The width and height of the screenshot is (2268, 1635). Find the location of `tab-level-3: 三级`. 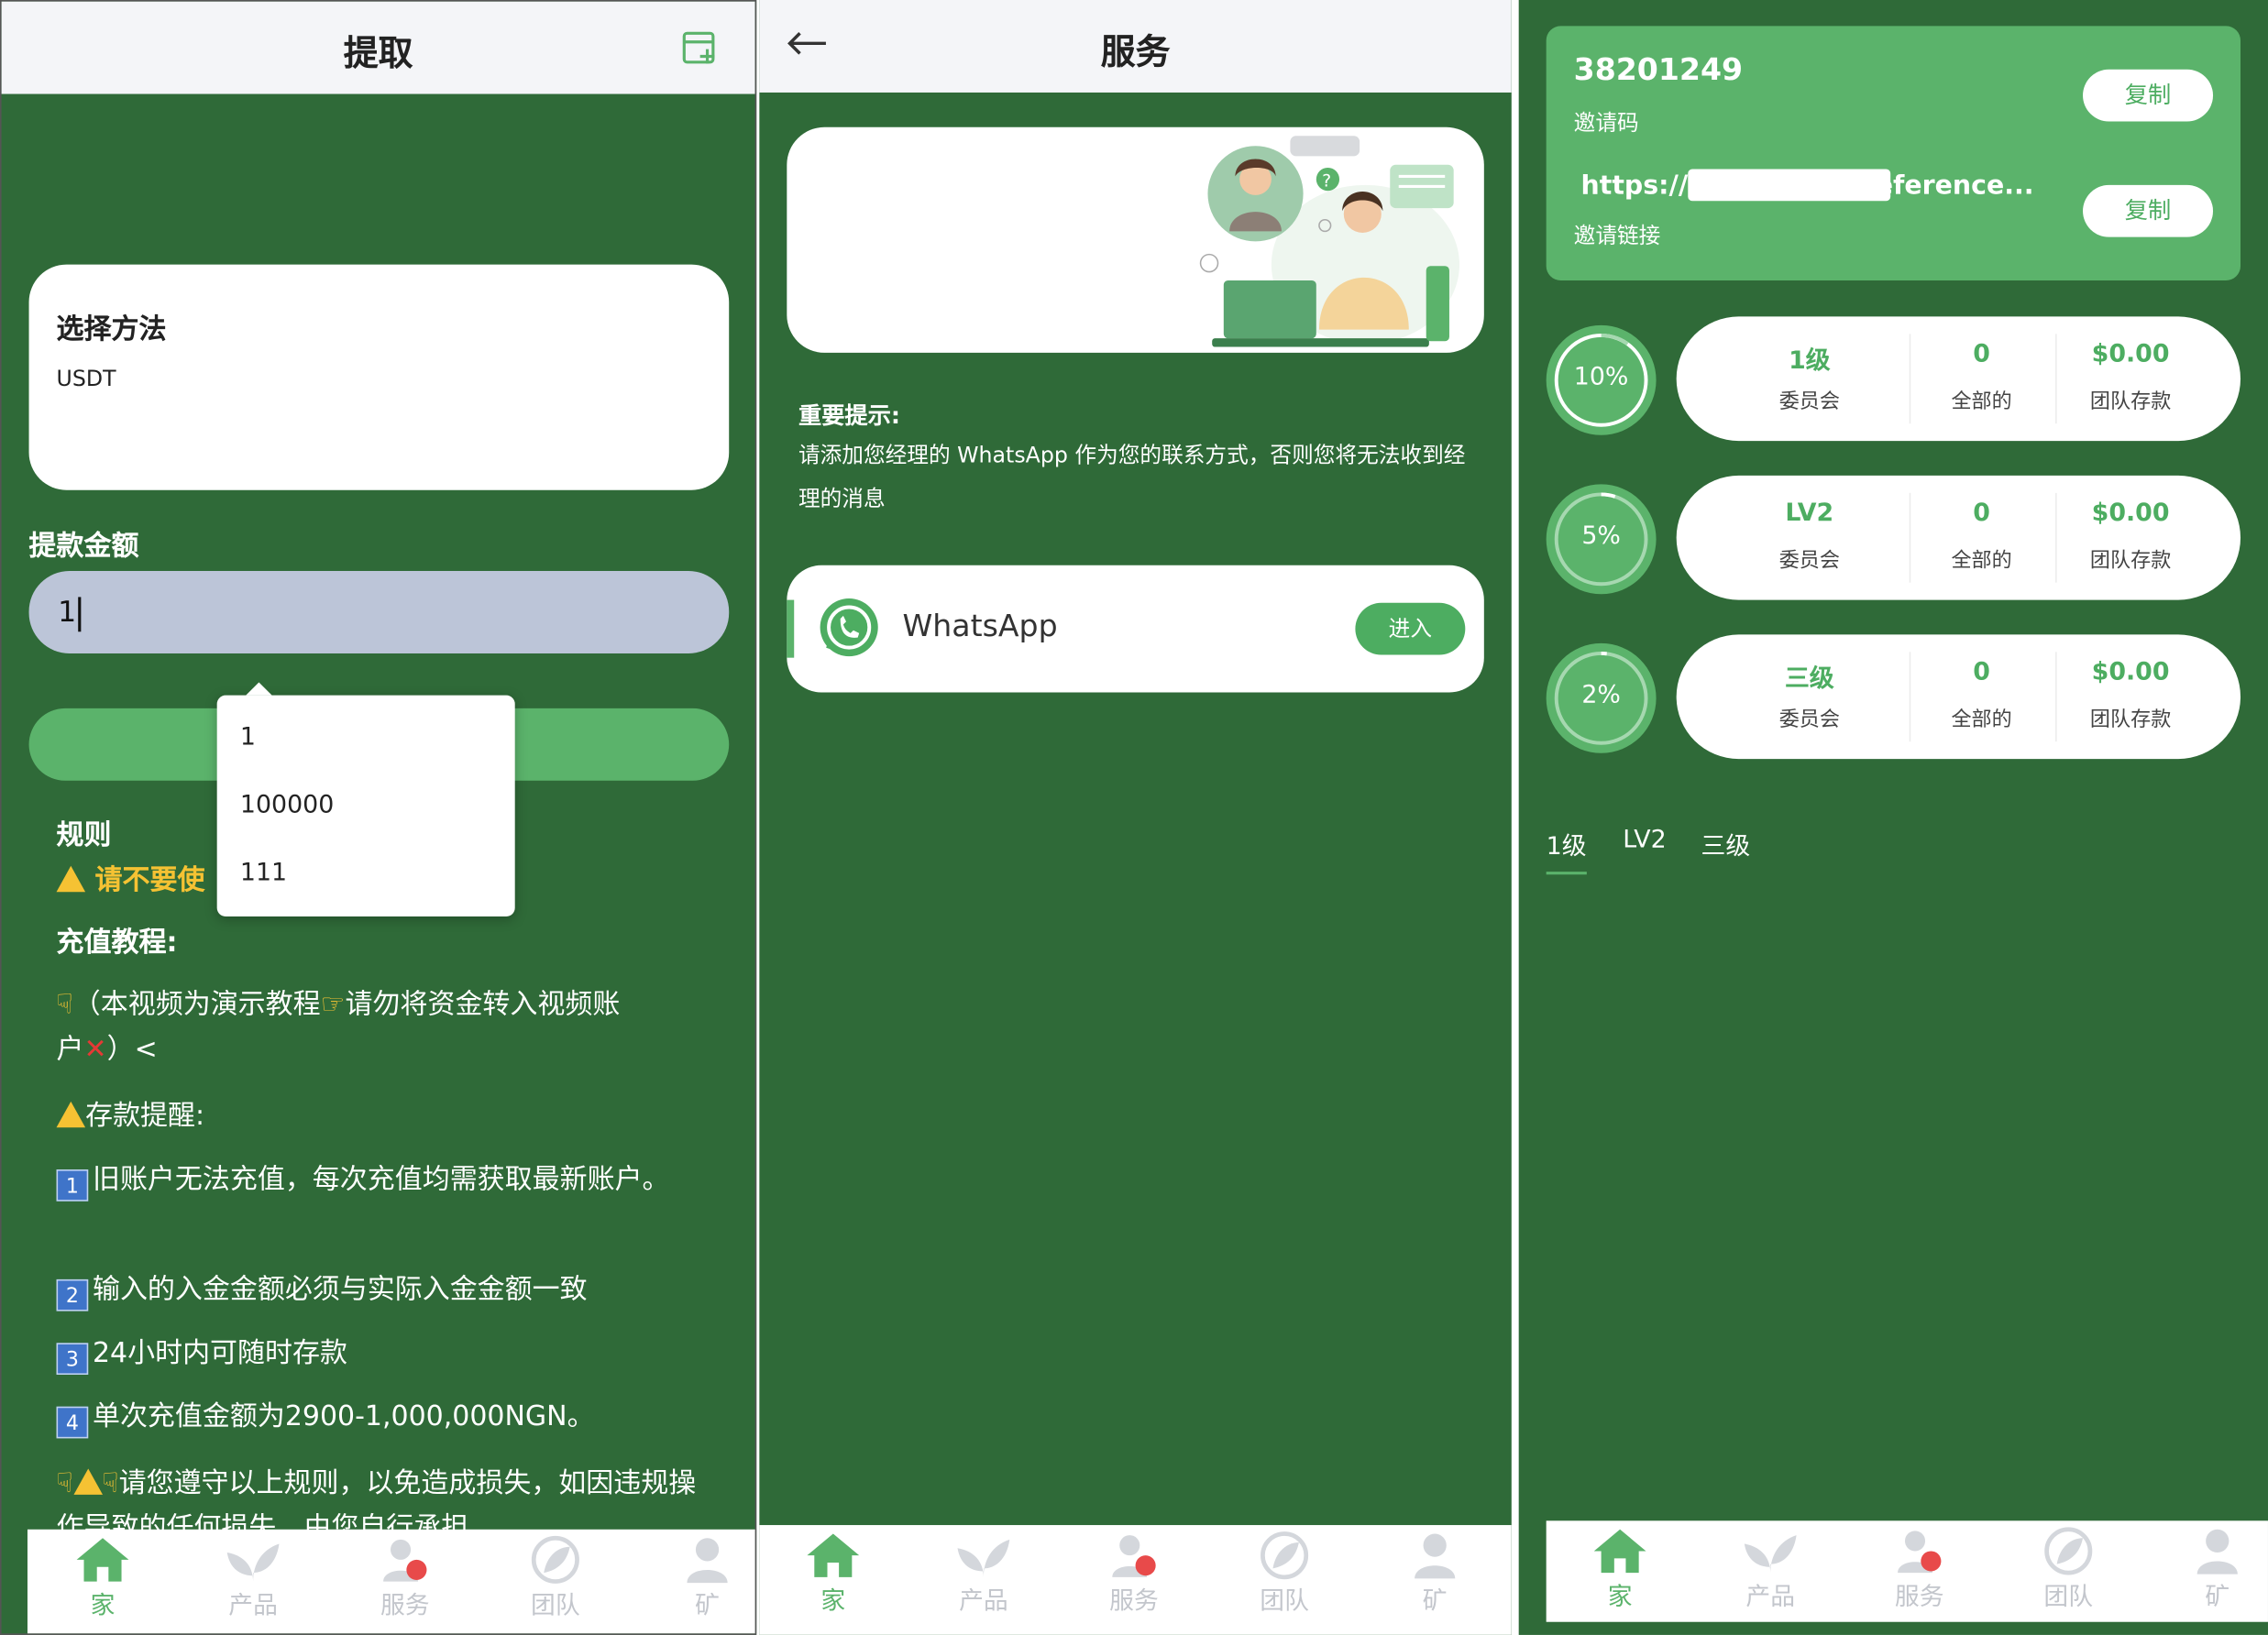

tab-level-3: 三级 is located at coordinates (1725, 844).